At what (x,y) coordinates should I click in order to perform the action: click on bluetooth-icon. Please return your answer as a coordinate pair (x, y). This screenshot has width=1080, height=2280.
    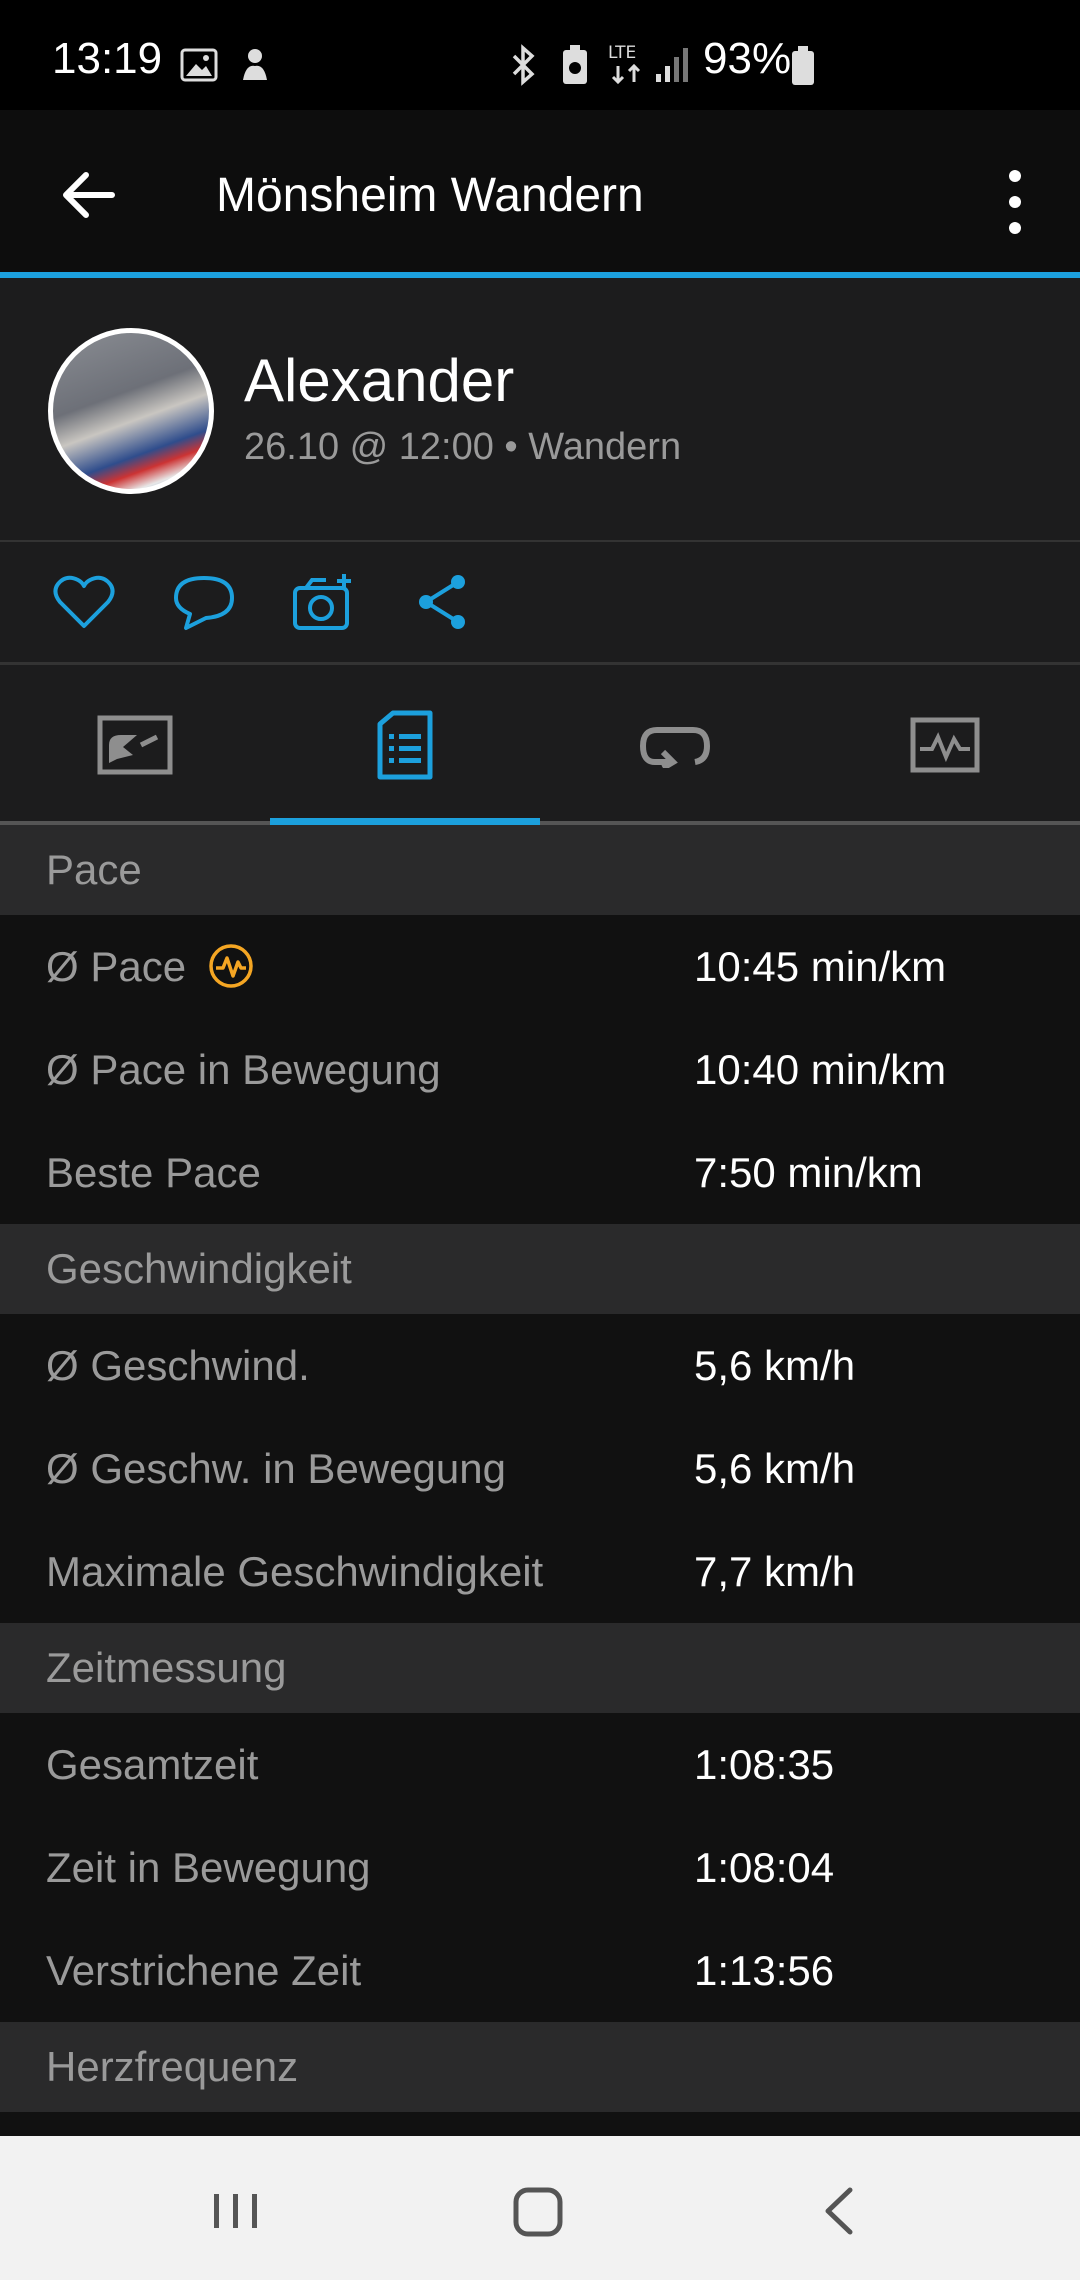
    Looking at the image, I should click on (523, 65).